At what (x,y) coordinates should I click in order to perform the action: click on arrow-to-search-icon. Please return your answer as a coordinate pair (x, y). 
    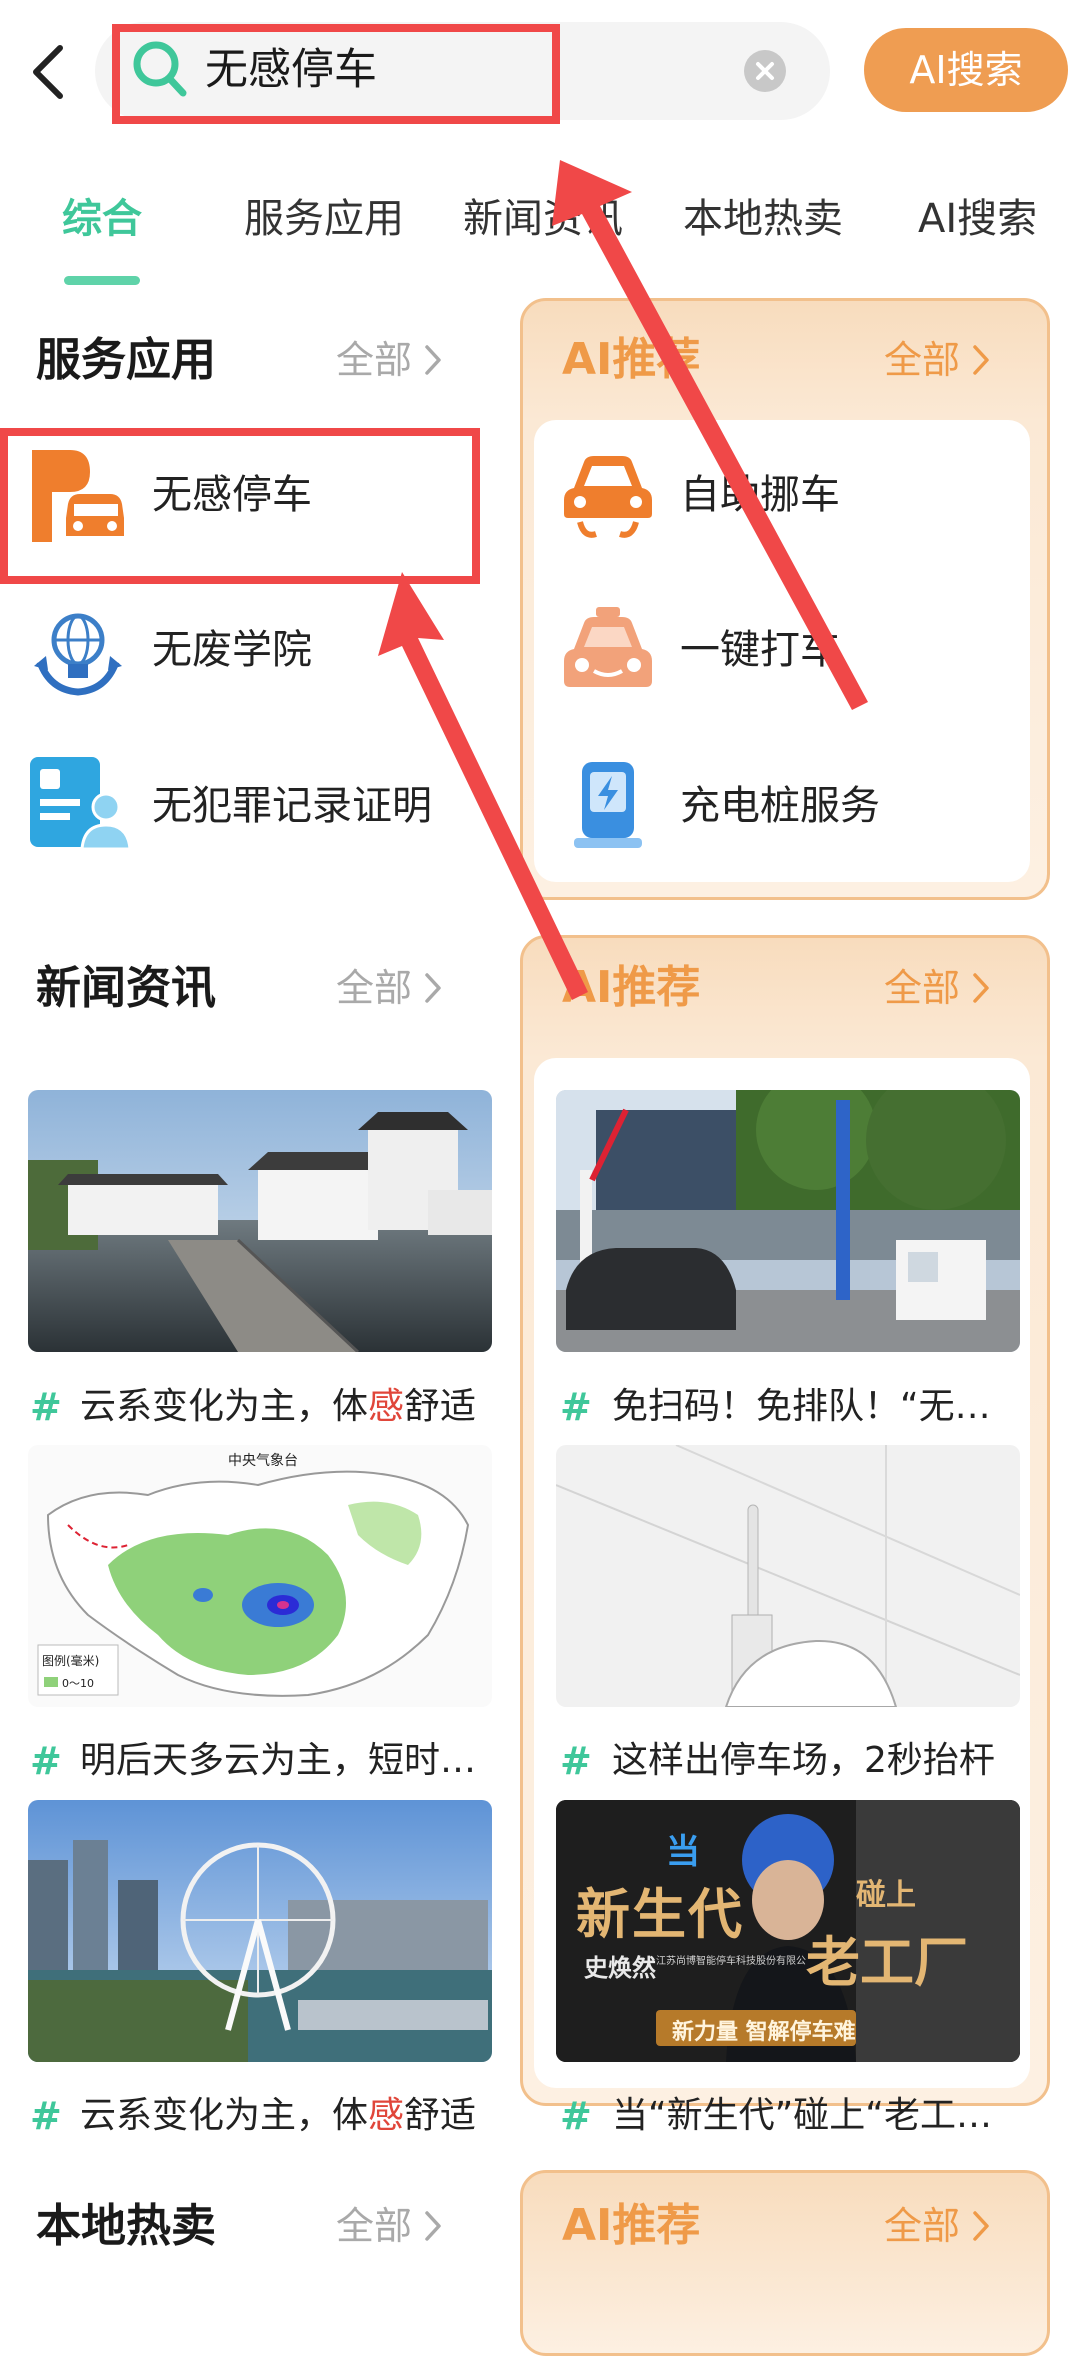
    Looking at the image, I should click on (710, 435).